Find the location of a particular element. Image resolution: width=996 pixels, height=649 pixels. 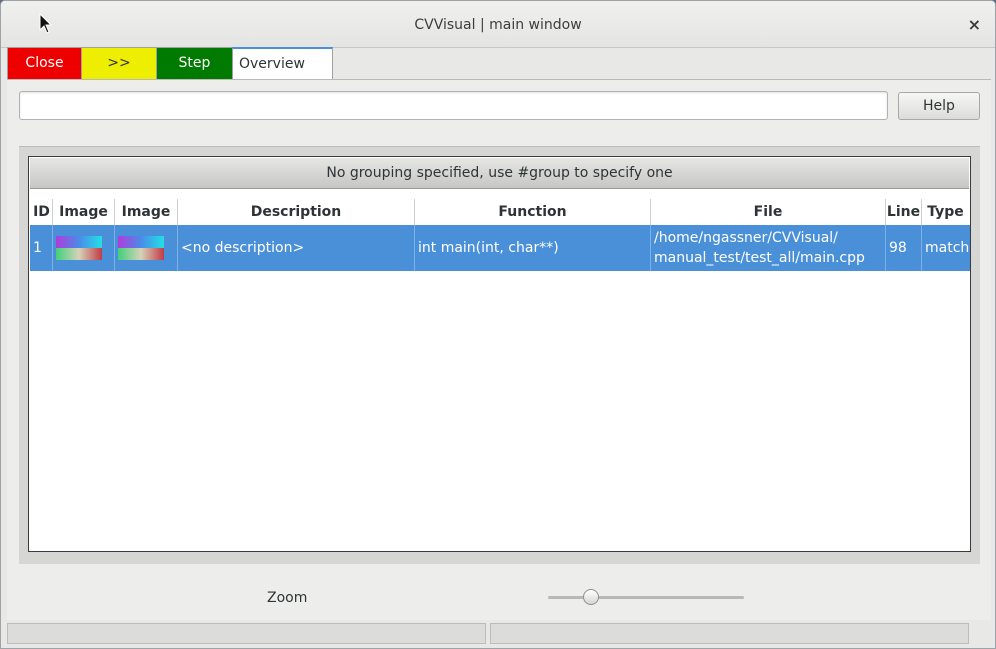

tab-step: Step is located at coordinates (194, 63).